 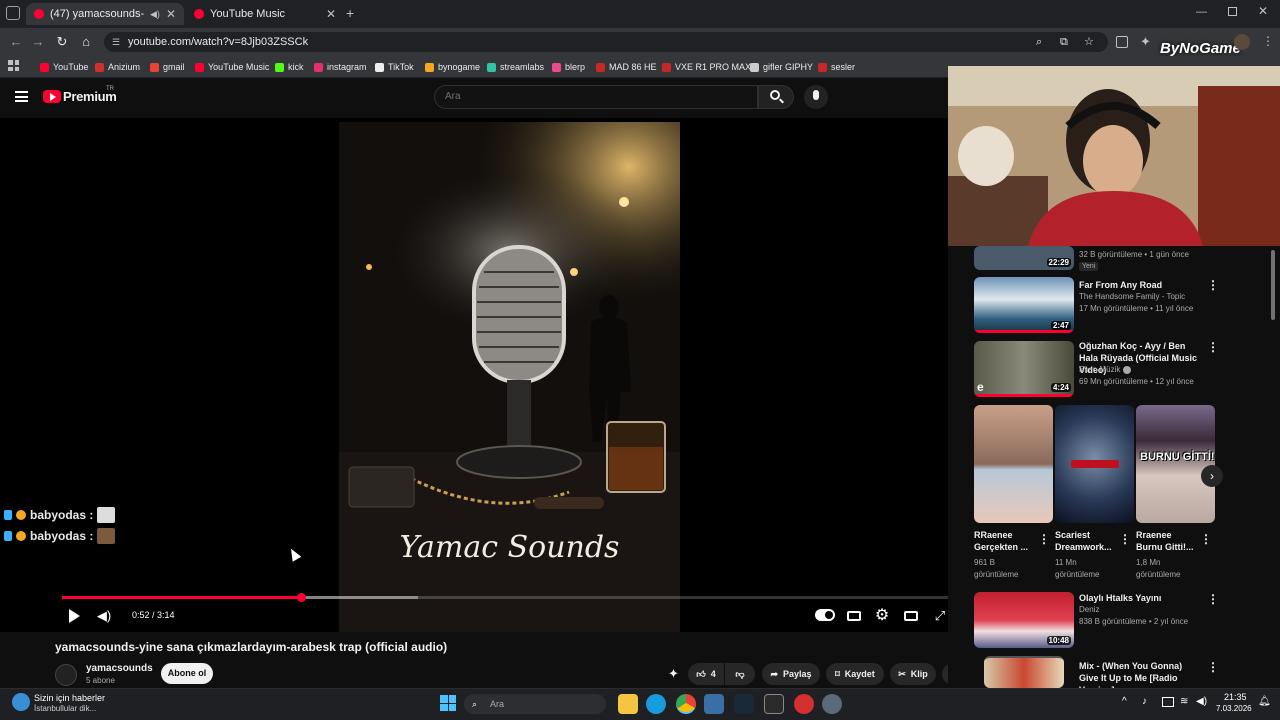 What do you see at coordinates (105, 14) in the screenshot?
I see `tab-youtube-video: (47) yamacsounds-yine sana ◀) ✕` at bounding box center [105, 14].